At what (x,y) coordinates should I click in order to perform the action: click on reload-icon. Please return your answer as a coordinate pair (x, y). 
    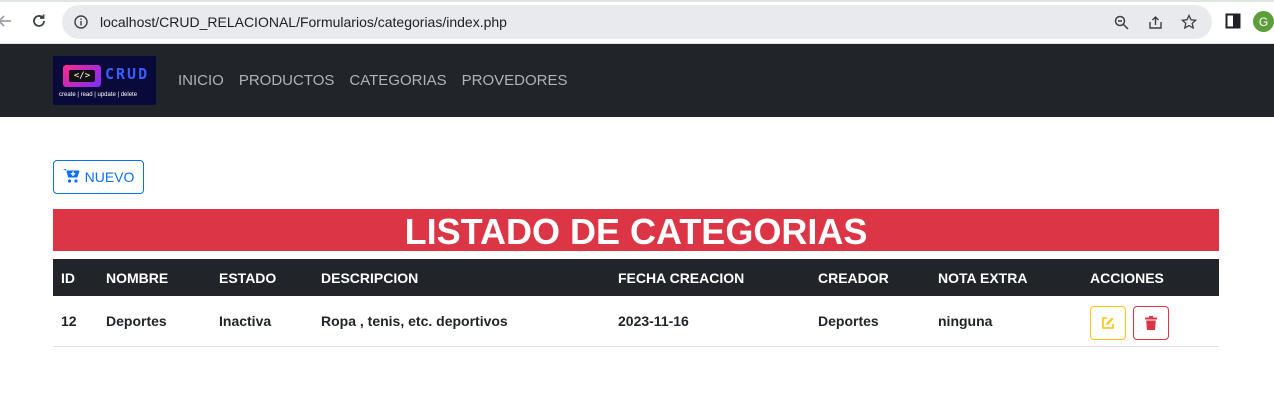
    Looking at the image, I should click on (39, 21).